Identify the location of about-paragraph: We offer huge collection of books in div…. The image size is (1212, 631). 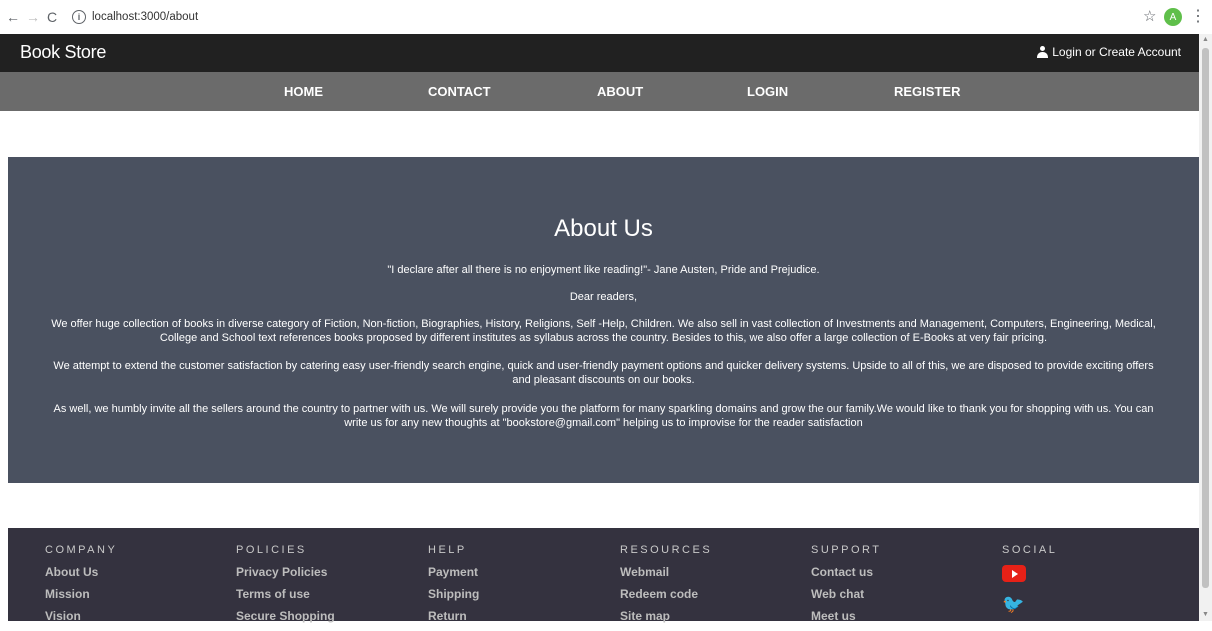
(603, 331).